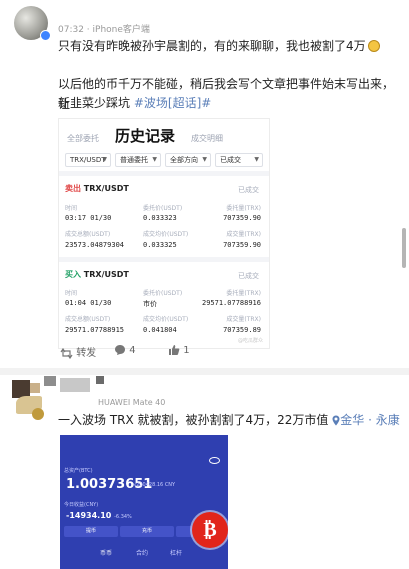 This screenshot has width=409, height=569. What do you see at coordinates (106, 553) in the screenshot?
I see `nav-spot: 币币` at bounding box center [106, 553].